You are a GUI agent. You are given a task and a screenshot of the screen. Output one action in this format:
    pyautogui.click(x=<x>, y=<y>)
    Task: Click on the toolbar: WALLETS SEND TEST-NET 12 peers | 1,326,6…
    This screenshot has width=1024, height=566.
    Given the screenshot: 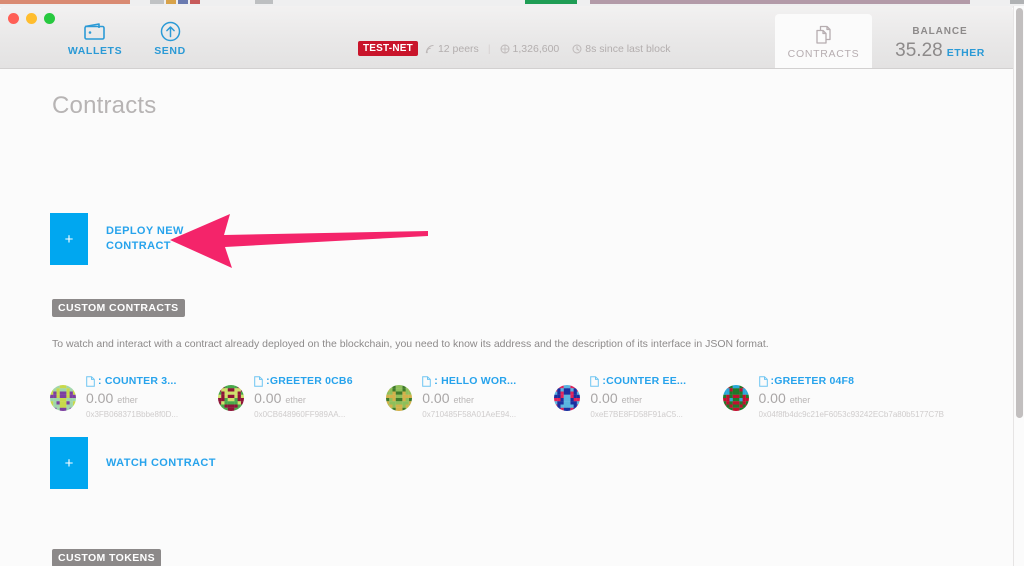 What is the action you would take?
    pyautogui.click(x=506, y=37)
    